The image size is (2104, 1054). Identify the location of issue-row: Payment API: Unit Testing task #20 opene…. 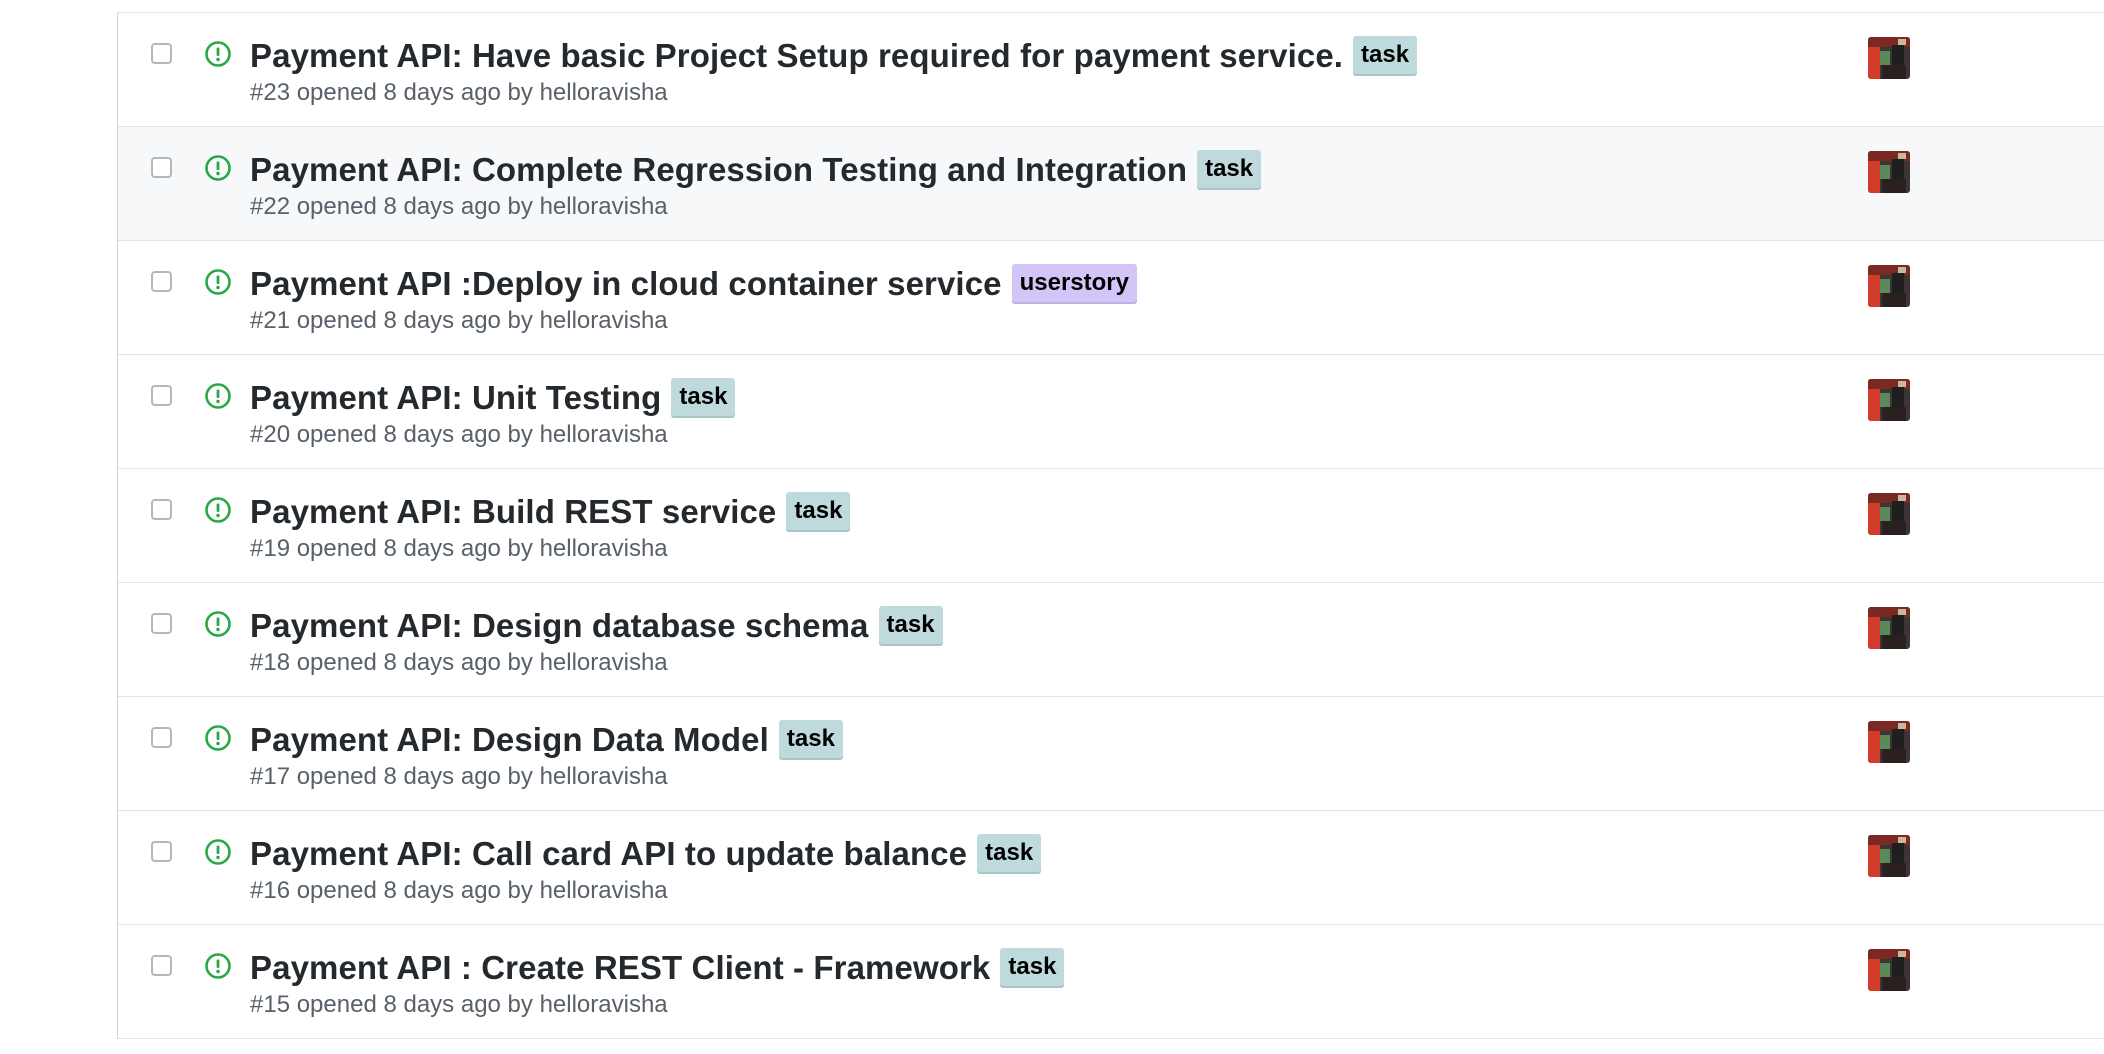
(1111, 412).